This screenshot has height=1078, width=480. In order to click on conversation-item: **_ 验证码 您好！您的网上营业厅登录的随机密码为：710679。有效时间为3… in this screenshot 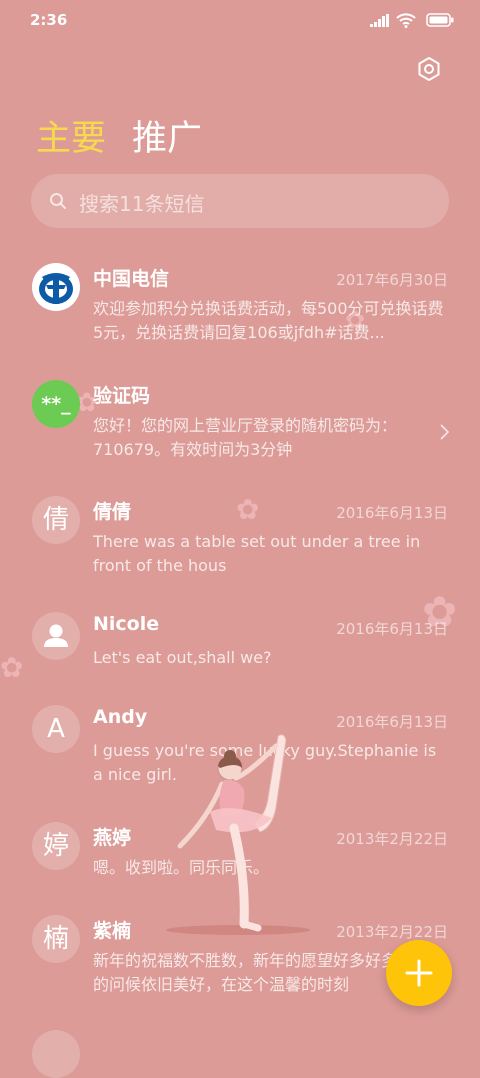, I will do `click(240, 434)`.